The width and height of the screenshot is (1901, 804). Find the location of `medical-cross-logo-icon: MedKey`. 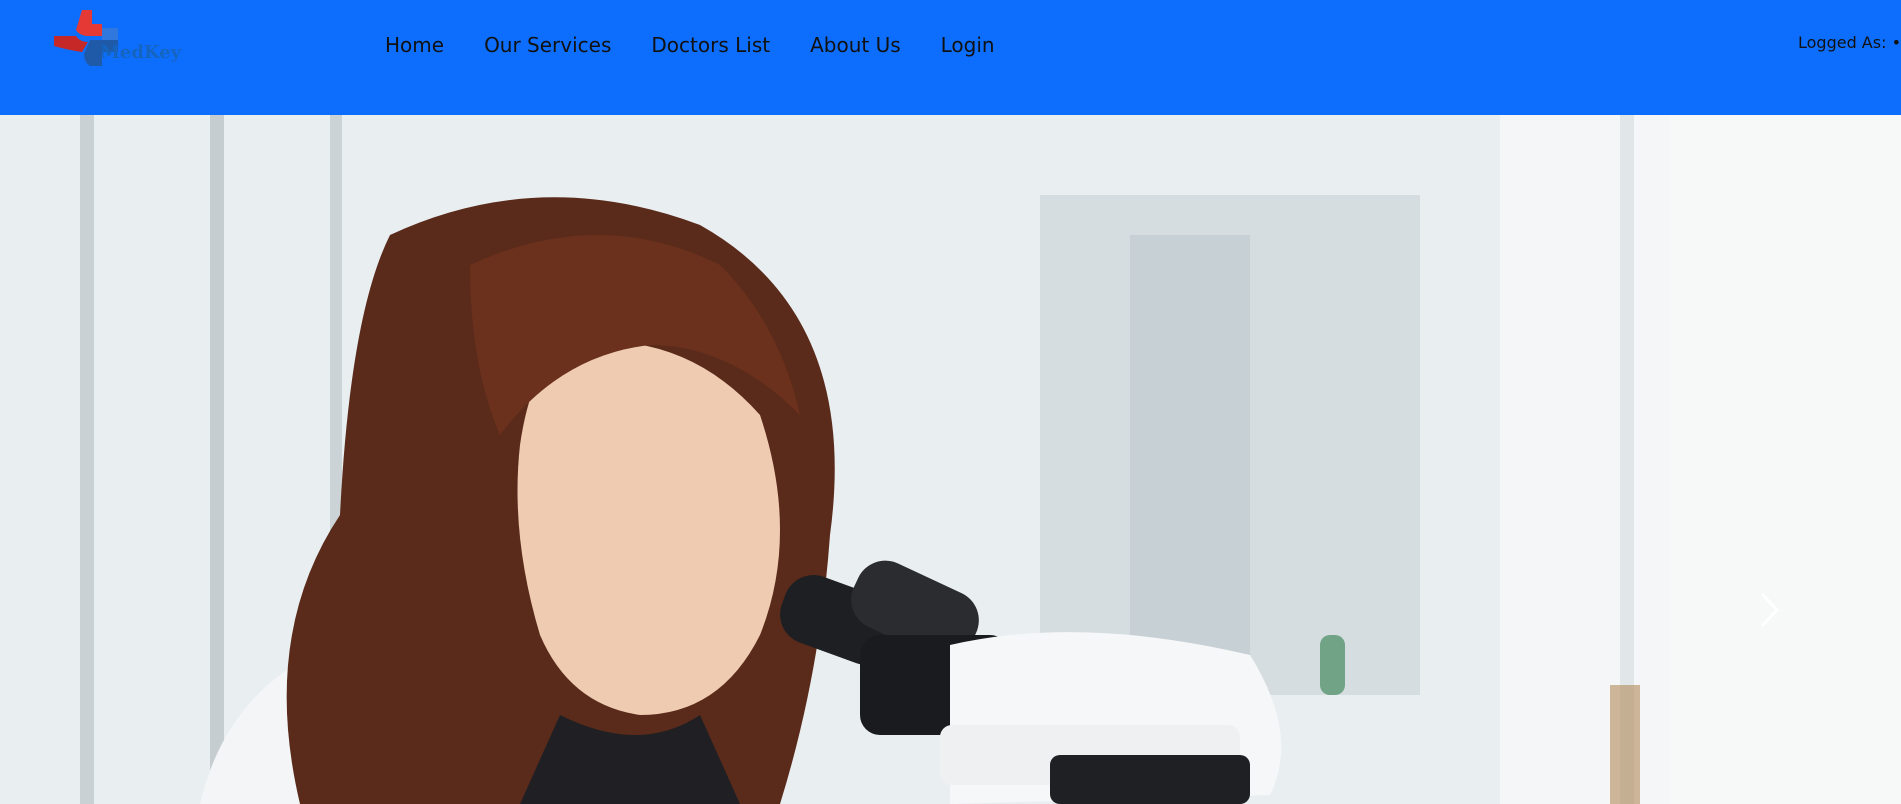

medical-cross-logo-icon: MedKey is located at coordinates (118, 38).